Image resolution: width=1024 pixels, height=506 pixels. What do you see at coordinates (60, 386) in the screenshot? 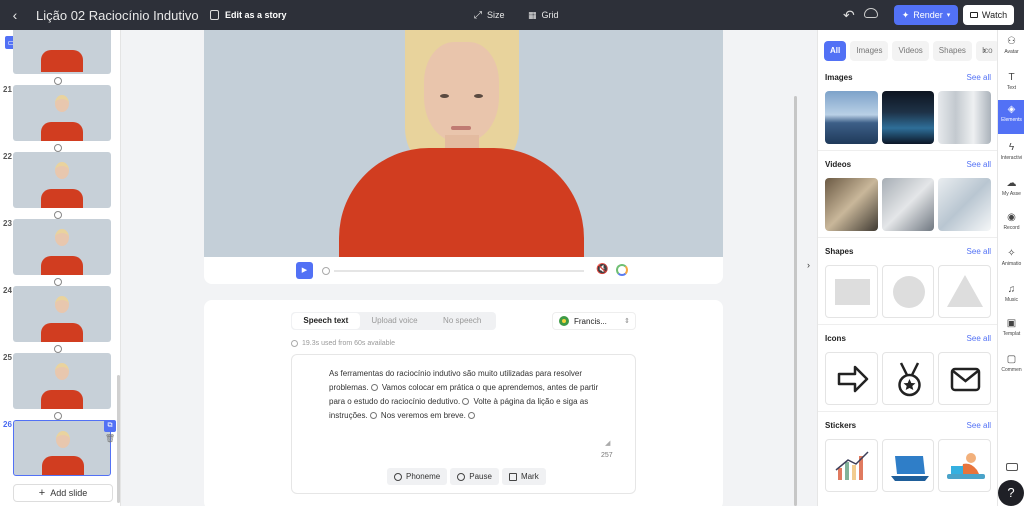
I see `slide-thumbnail: 25` at bounding box center [60, 386].